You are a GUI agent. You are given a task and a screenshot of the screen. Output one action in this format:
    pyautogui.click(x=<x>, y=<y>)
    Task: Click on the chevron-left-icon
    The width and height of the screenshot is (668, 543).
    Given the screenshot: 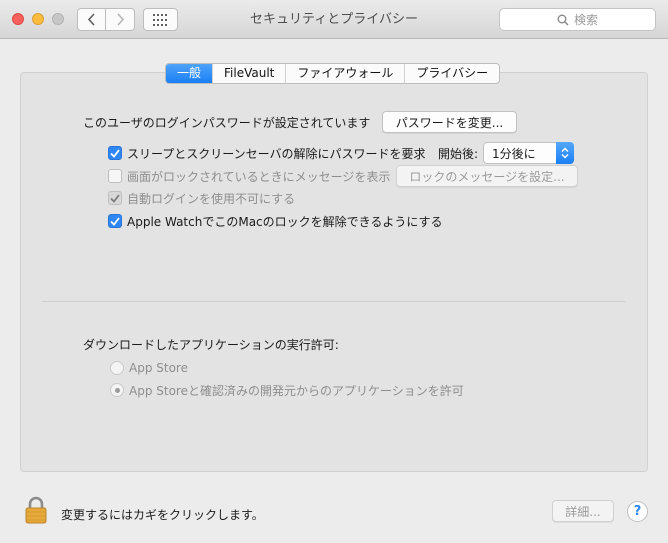 What is the action you would take?
    pyautogui.click(x=91, y=19)
    